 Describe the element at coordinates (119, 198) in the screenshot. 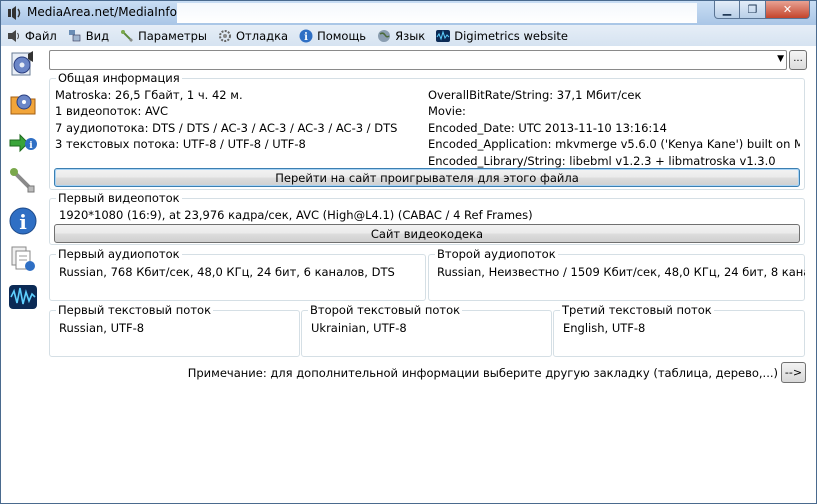

I see `video-title: Первый видеопоток` at that location.